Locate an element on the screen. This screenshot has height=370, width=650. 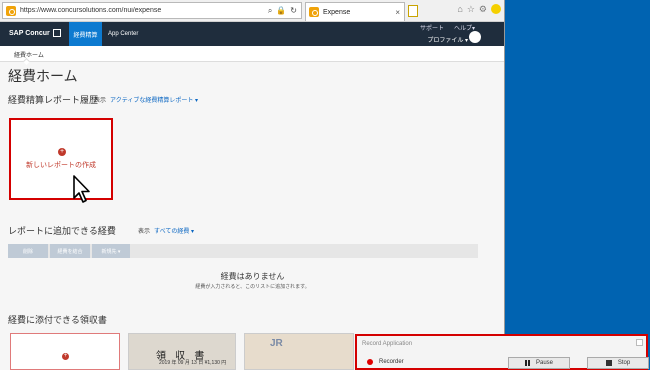
reports-section-title: 経費精算レポート履歴 is located at coordinates (53, 100).